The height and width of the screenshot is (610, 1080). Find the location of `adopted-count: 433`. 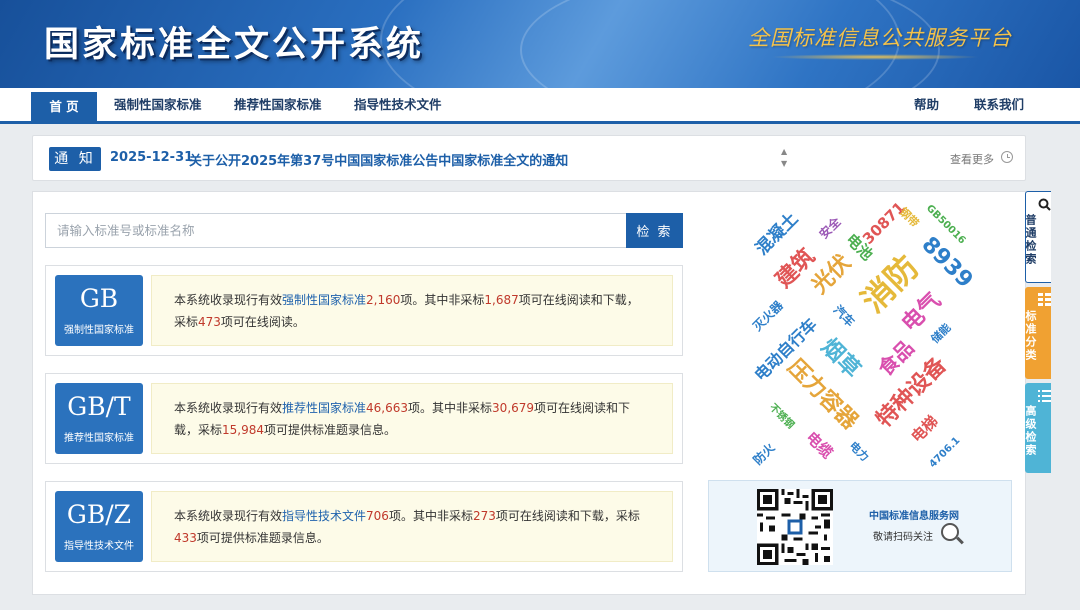

adopted-count: 433 is located at coordinates (185, 538).